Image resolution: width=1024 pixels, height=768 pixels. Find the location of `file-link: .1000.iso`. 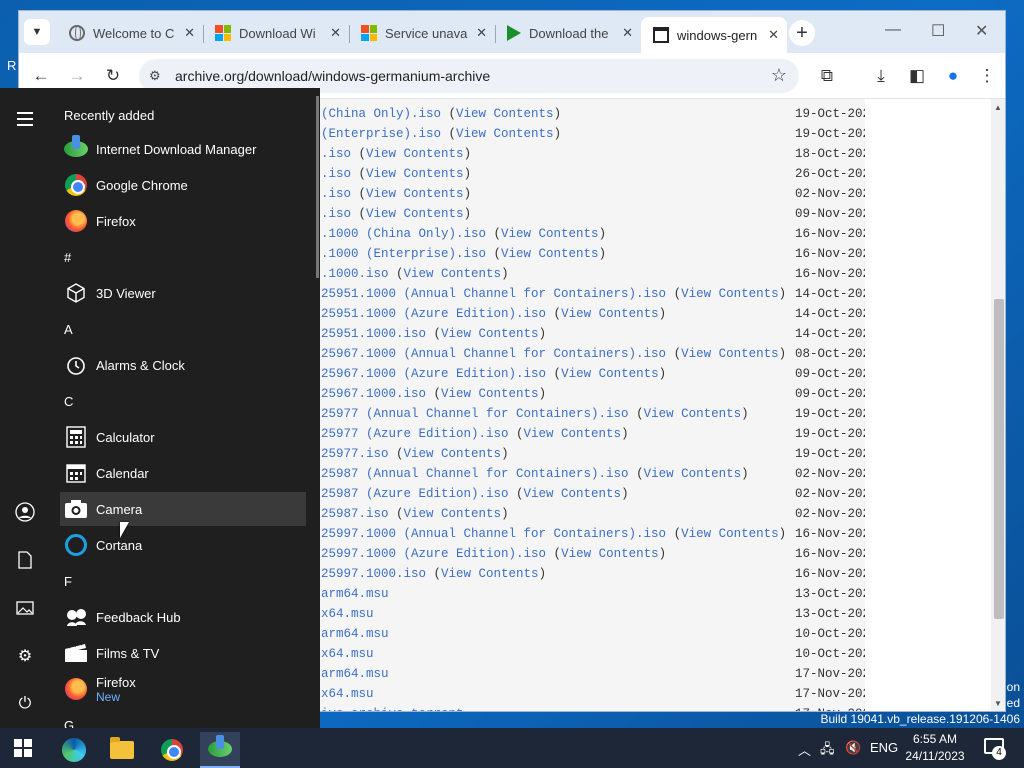

file-link: .1000.iso is located at coordinates (355, 274).